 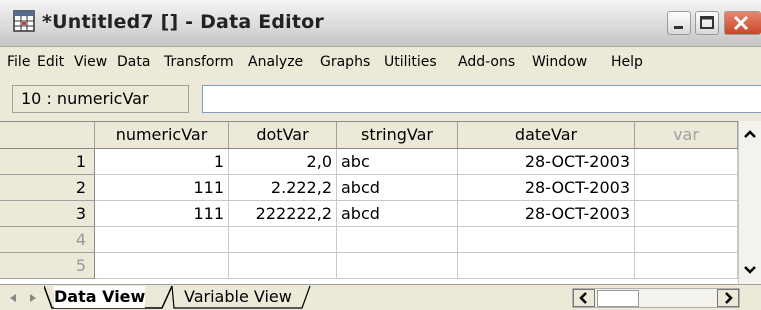 I want to click on tab-prev-icon, so click(x=13, y=298).